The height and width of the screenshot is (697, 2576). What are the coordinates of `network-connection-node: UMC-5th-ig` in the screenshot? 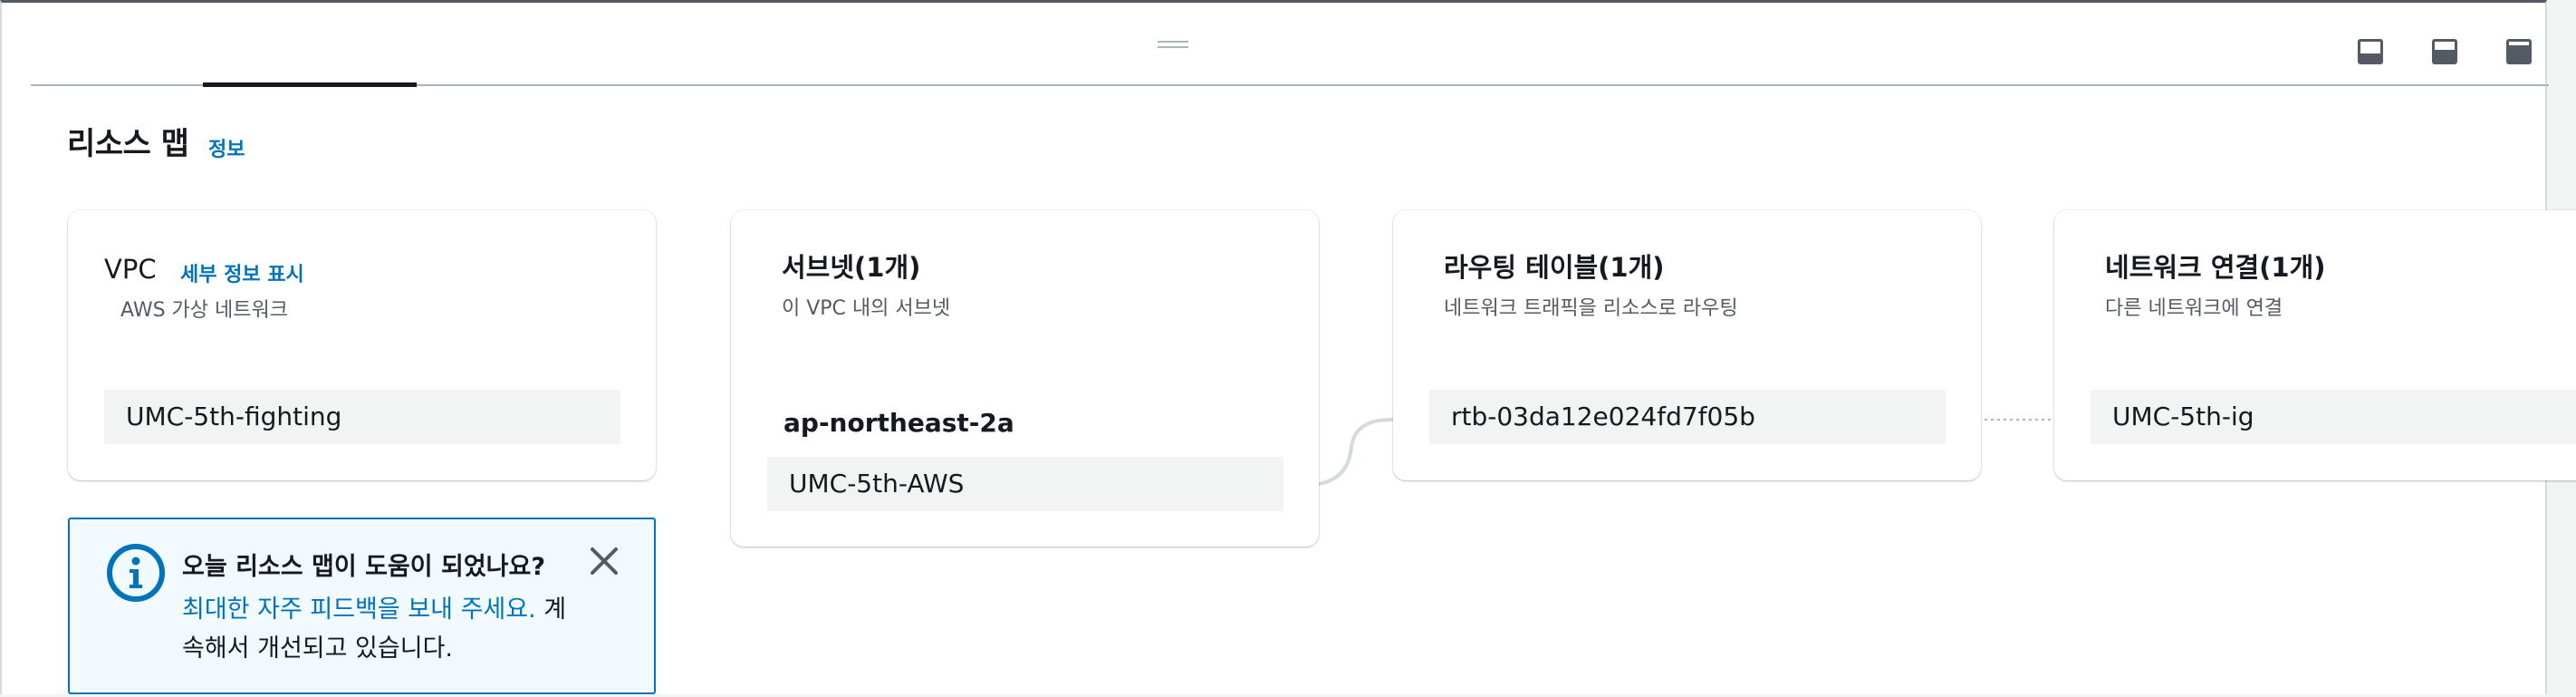 It's located at (2333, 417).